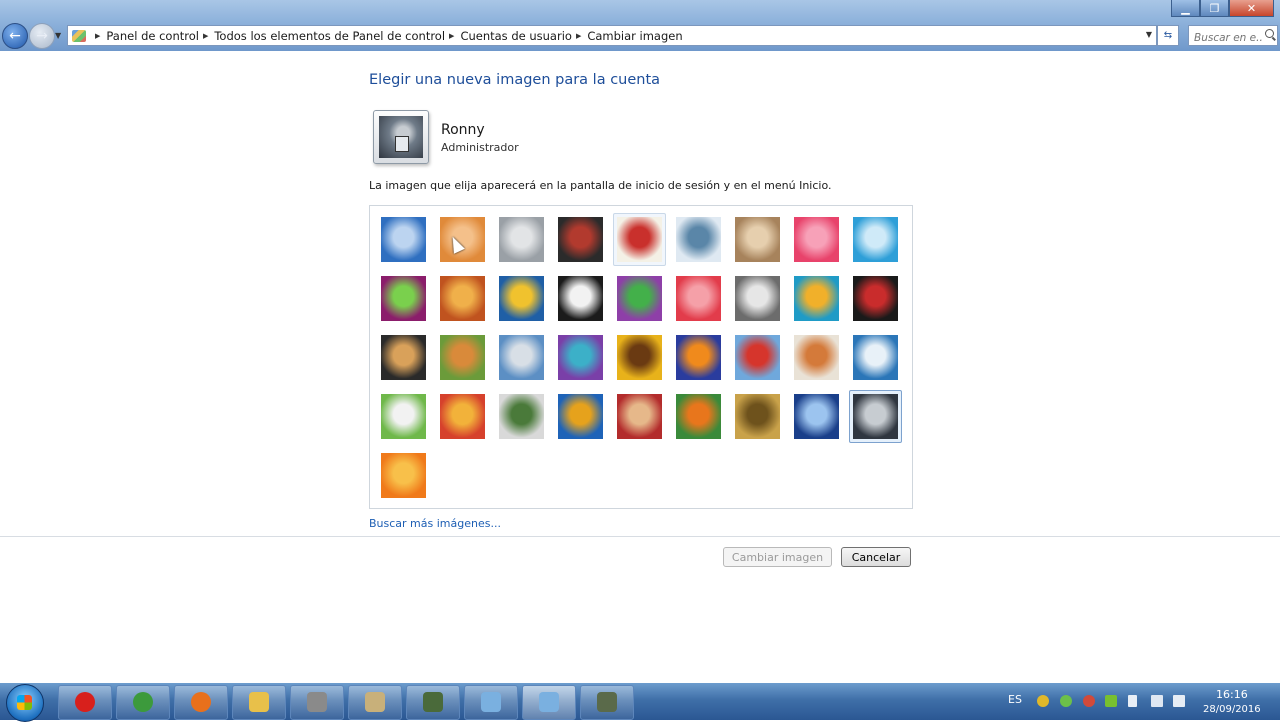 The width and height of the screenshot is (1280, 722). What do you see at coordinates (1269, 33) in the screenshot?
I see `search-icon` at bounding box center [1269, 33].